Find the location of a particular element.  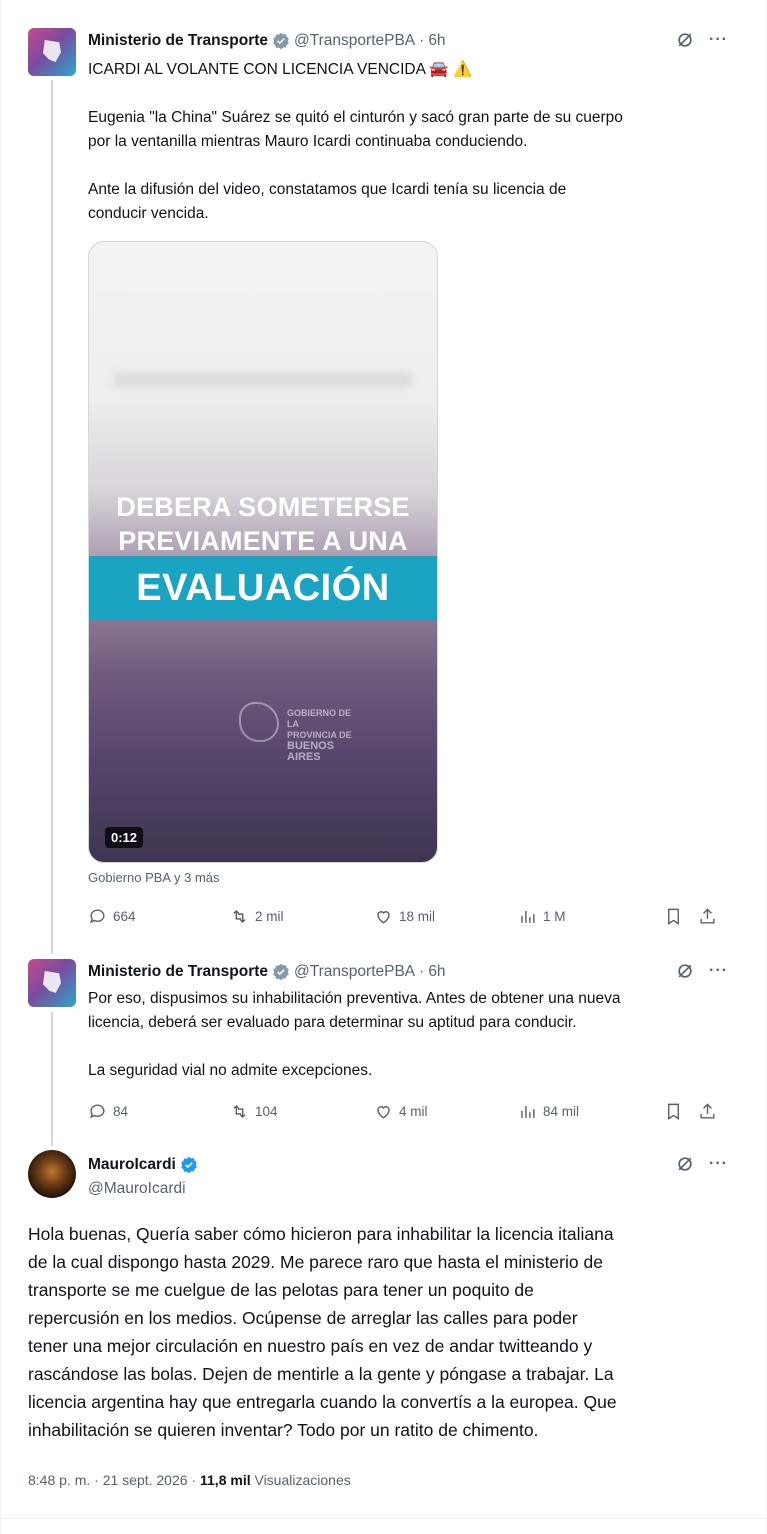

logo-text-line: AIRES is located at coordinates (304, 757).